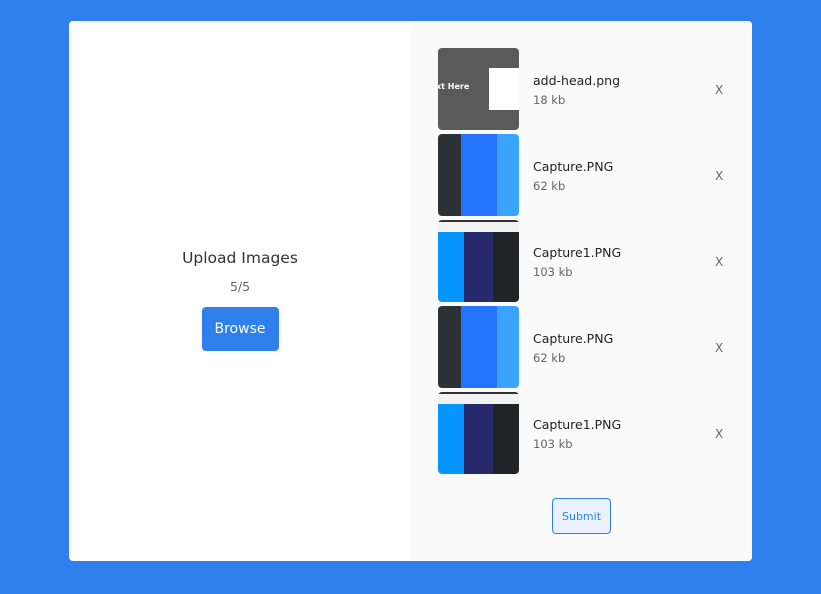 This screenshot has height=594, width=821. What do you see at coordinates (478, 89) in the screenshot?
I see `image-thumbnail: xt Here` at bounding box center [478, 89].